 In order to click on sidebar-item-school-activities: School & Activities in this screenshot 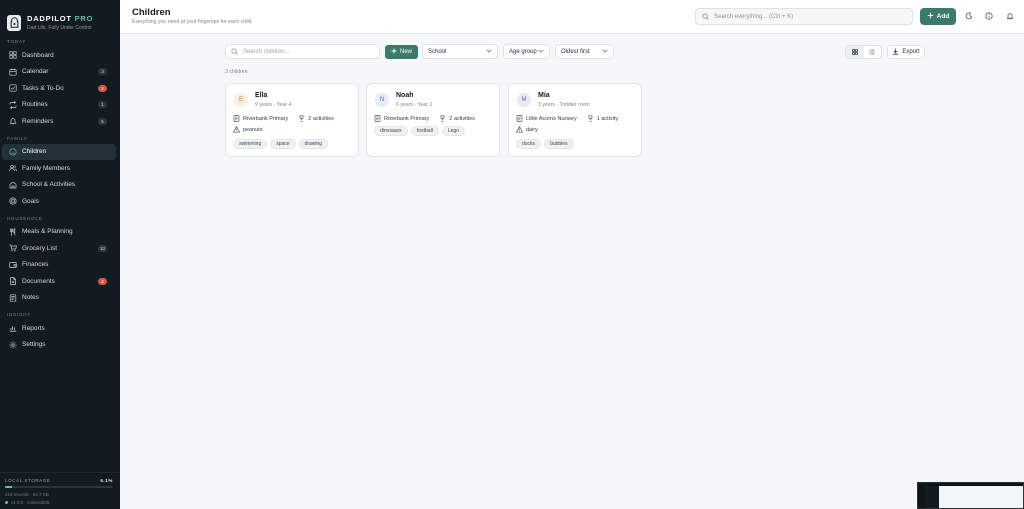, I will do `click(59, 185)`.